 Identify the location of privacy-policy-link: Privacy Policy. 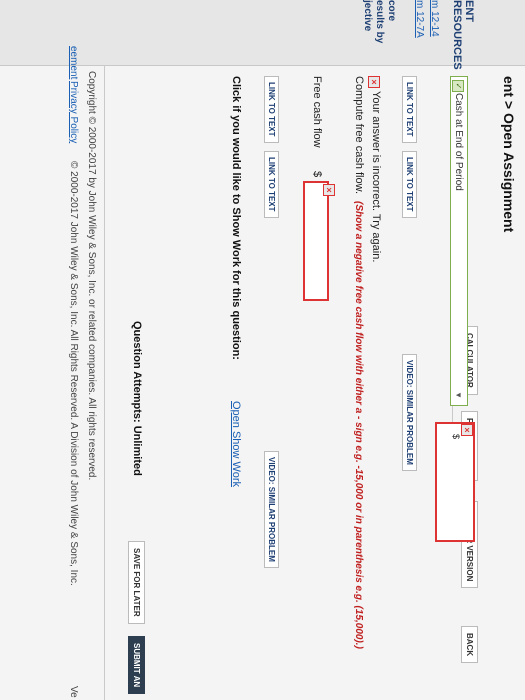
(73, 112).